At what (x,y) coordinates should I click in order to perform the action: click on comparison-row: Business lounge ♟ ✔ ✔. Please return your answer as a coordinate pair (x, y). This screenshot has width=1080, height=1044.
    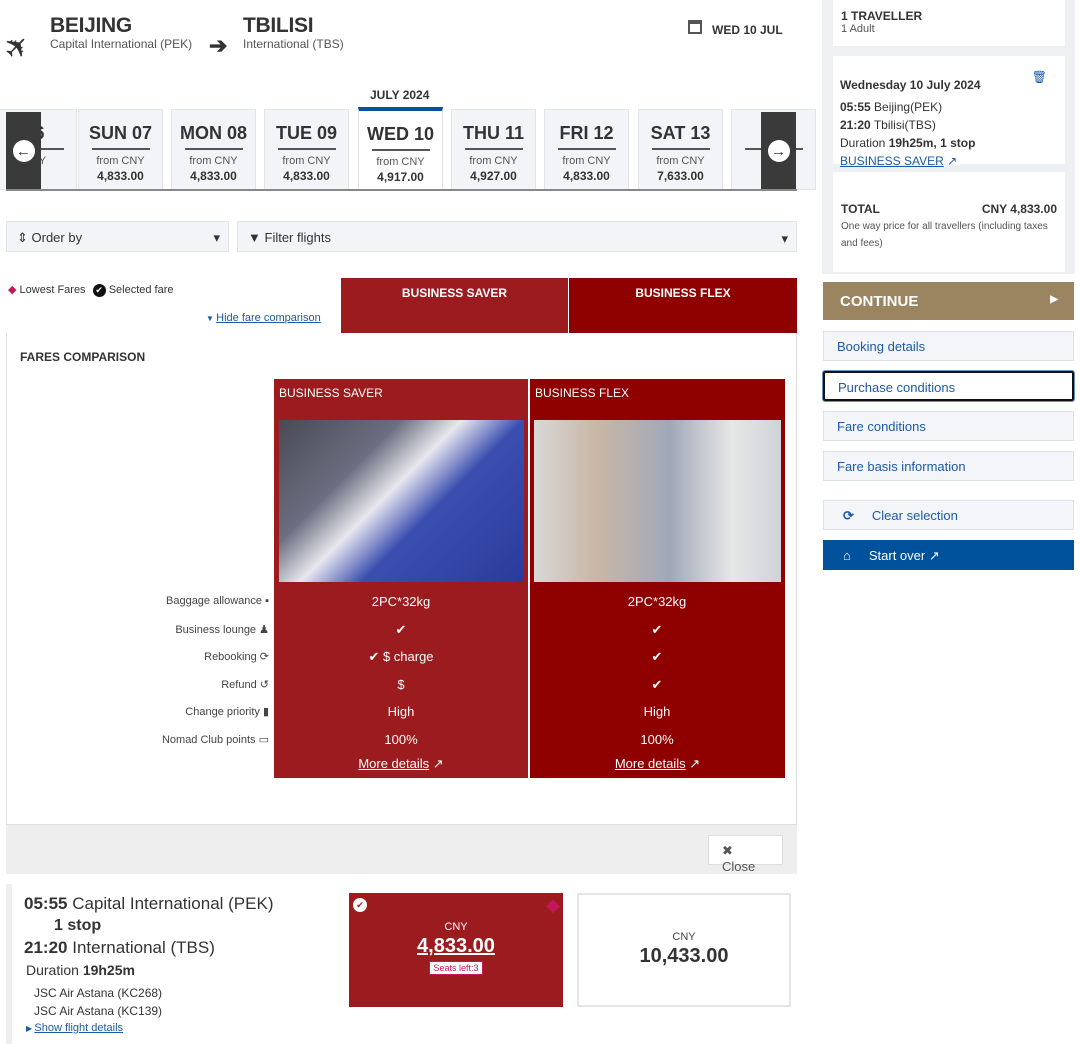
    Looking at the image, I should click on (398, 629).